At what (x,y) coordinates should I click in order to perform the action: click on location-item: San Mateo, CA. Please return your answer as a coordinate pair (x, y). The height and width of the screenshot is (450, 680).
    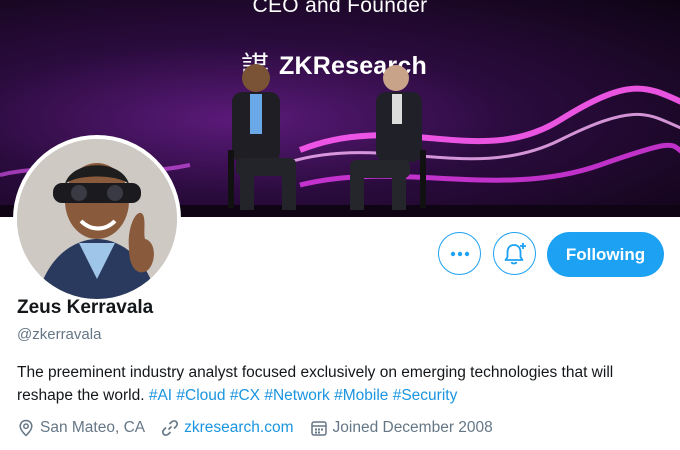
    Looking at the image, I should click on (81, 428).